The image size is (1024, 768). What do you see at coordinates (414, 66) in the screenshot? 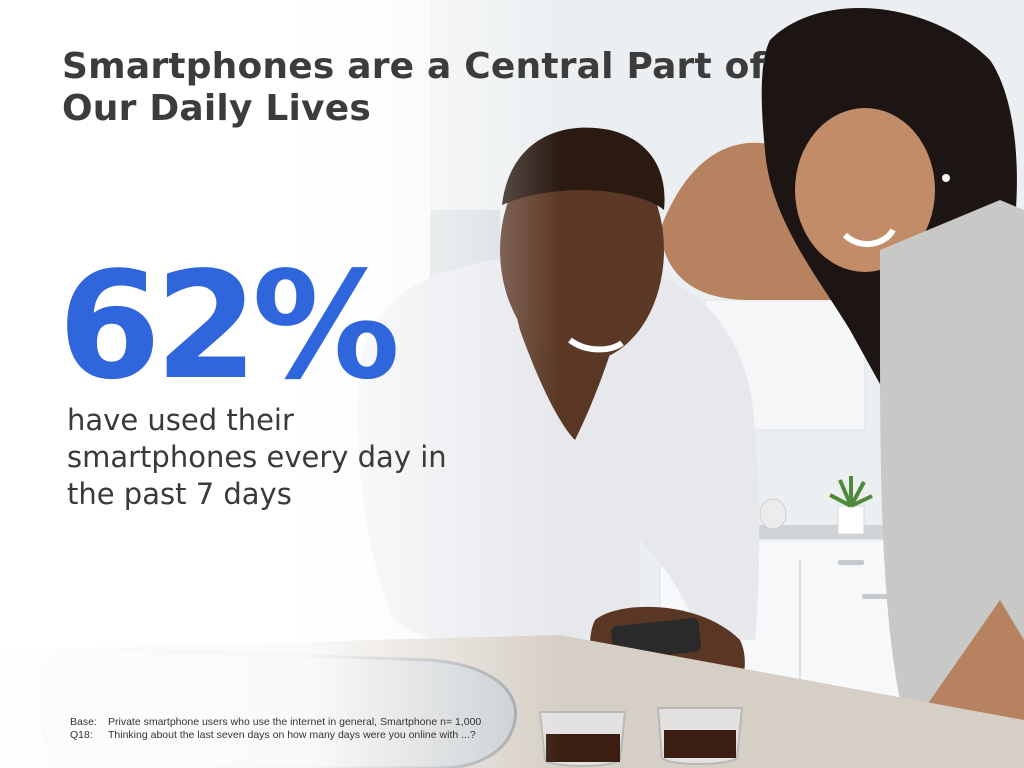
I see `slide-title-line: Smartphones are a Central Part of` at bounding box center [414, 66].